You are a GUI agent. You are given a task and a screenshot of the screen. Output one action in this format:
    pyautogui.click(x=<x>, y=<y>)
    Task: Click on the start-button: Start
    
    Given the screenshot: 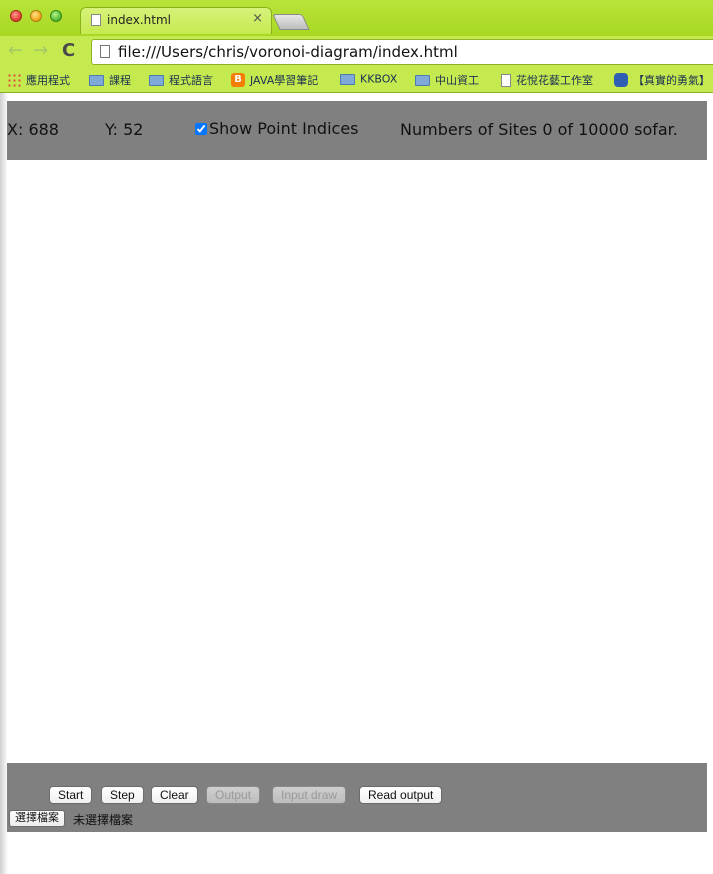 What is the action you would take?
    pyautogui.click(x=71, y=795)
    